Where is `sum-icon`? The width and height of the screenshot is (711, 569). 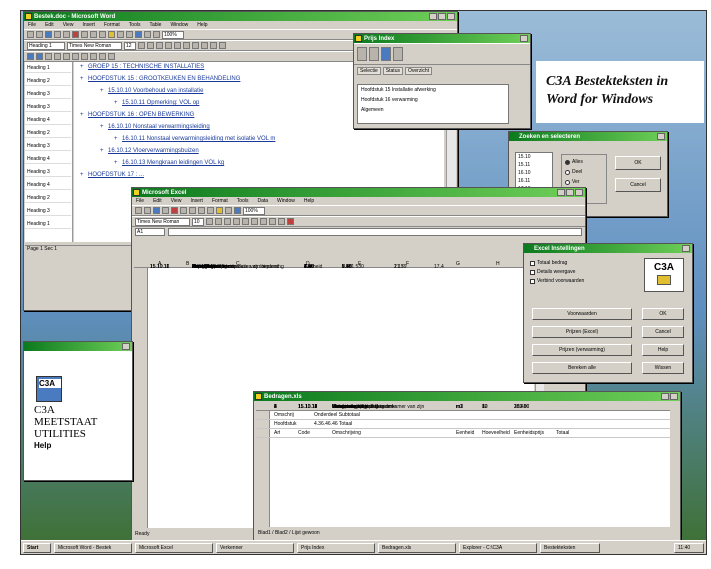
sum-icon is located at coordinates (219, 210).